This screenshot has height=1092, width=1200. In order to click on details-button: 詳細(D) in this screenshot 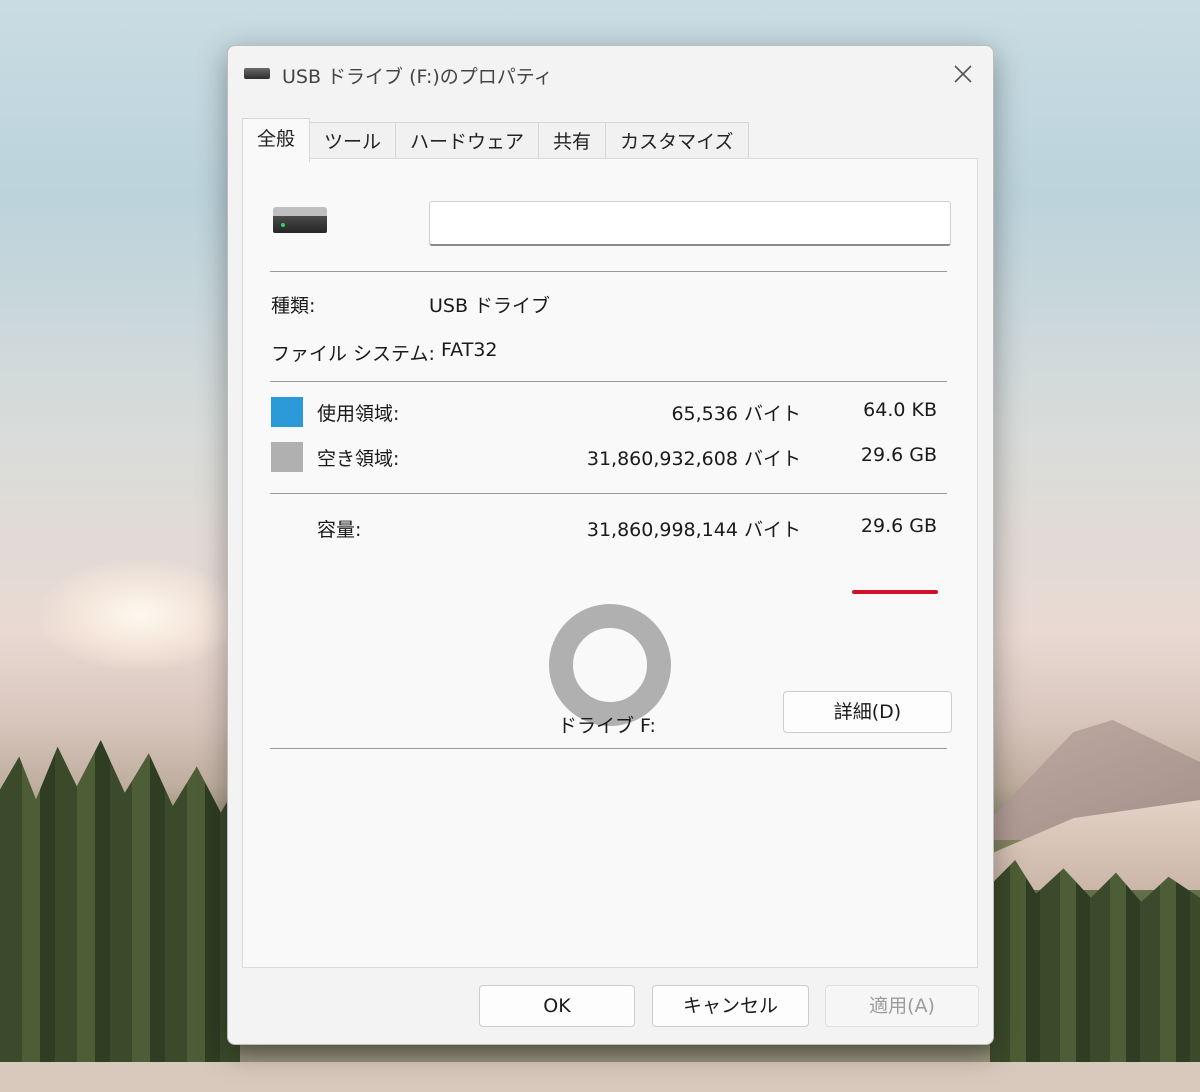, I will do `click(867, 712)`.